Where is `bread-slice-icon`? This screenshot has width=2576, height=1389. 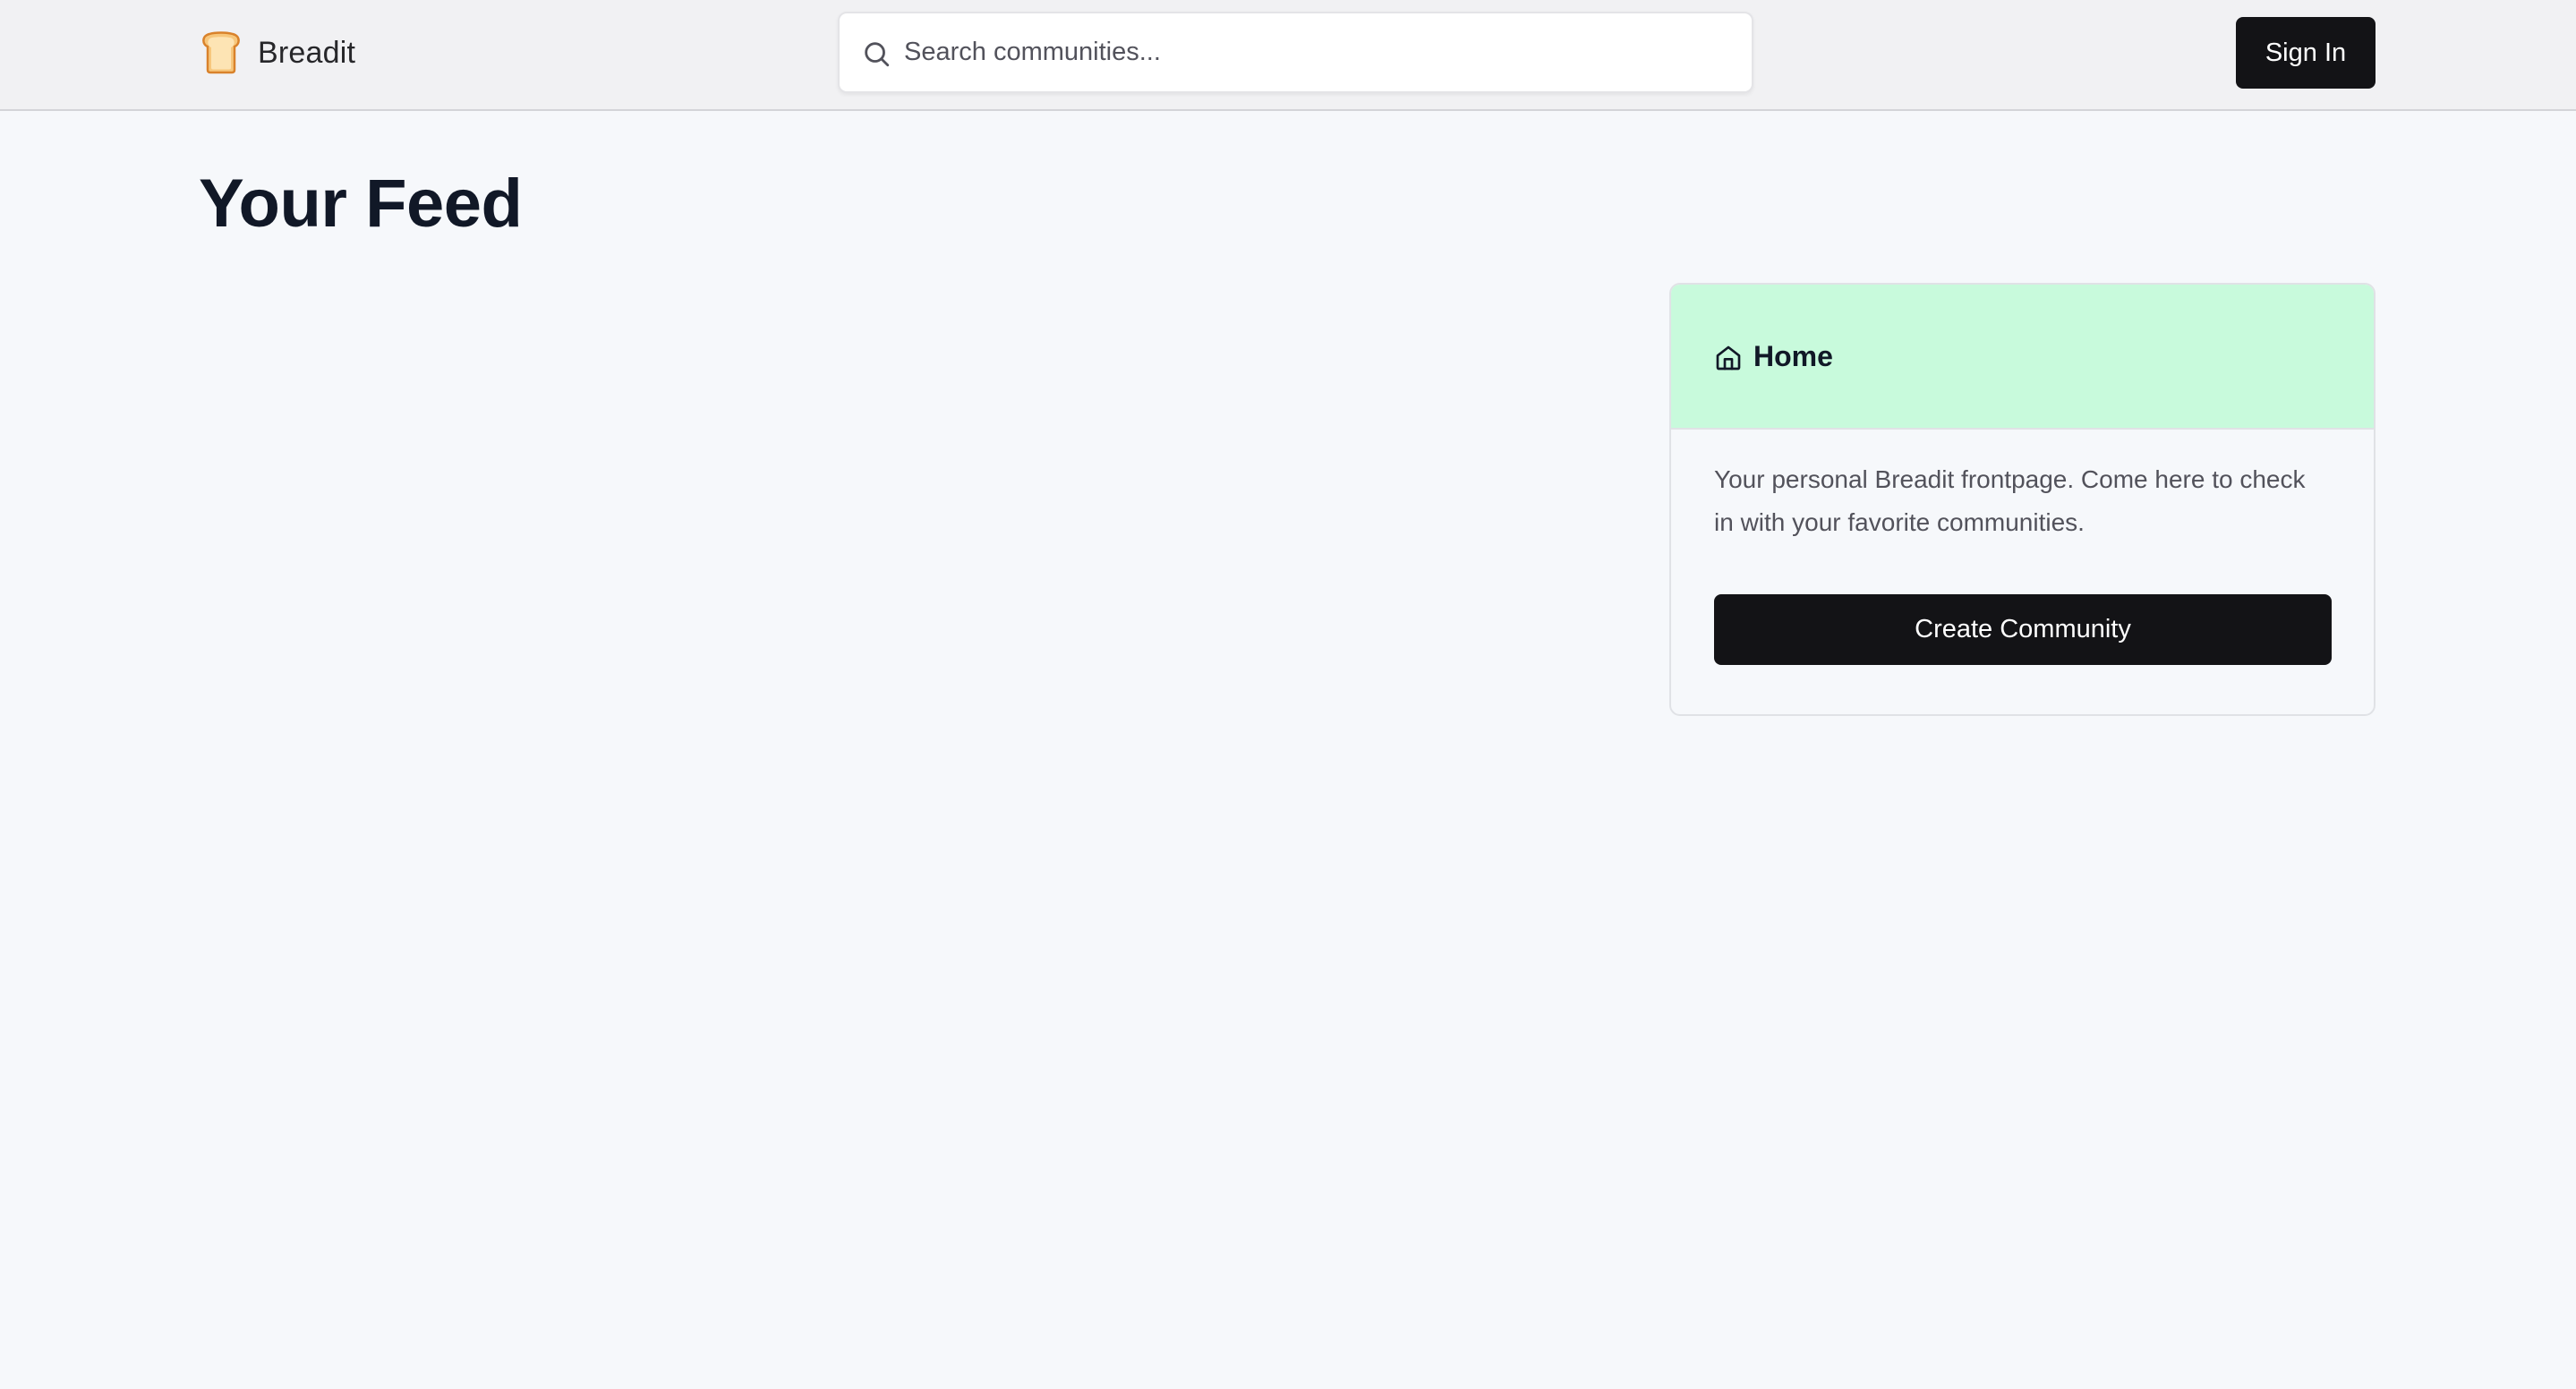
bread-slice-icon is located at coordinates (221, 52).